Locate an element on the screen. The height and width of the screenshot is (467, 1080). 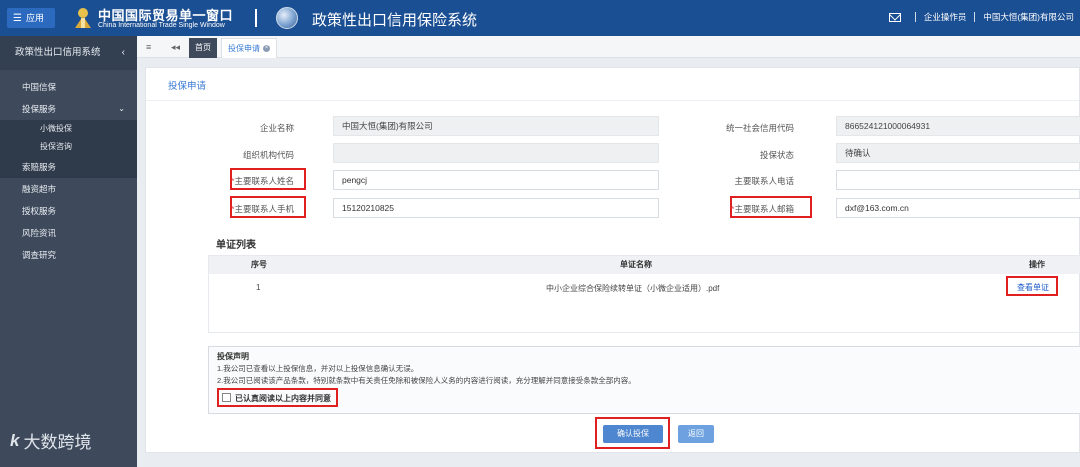
logo-subtitle: China International Trade Single Window is located at coordinates (161, 25).